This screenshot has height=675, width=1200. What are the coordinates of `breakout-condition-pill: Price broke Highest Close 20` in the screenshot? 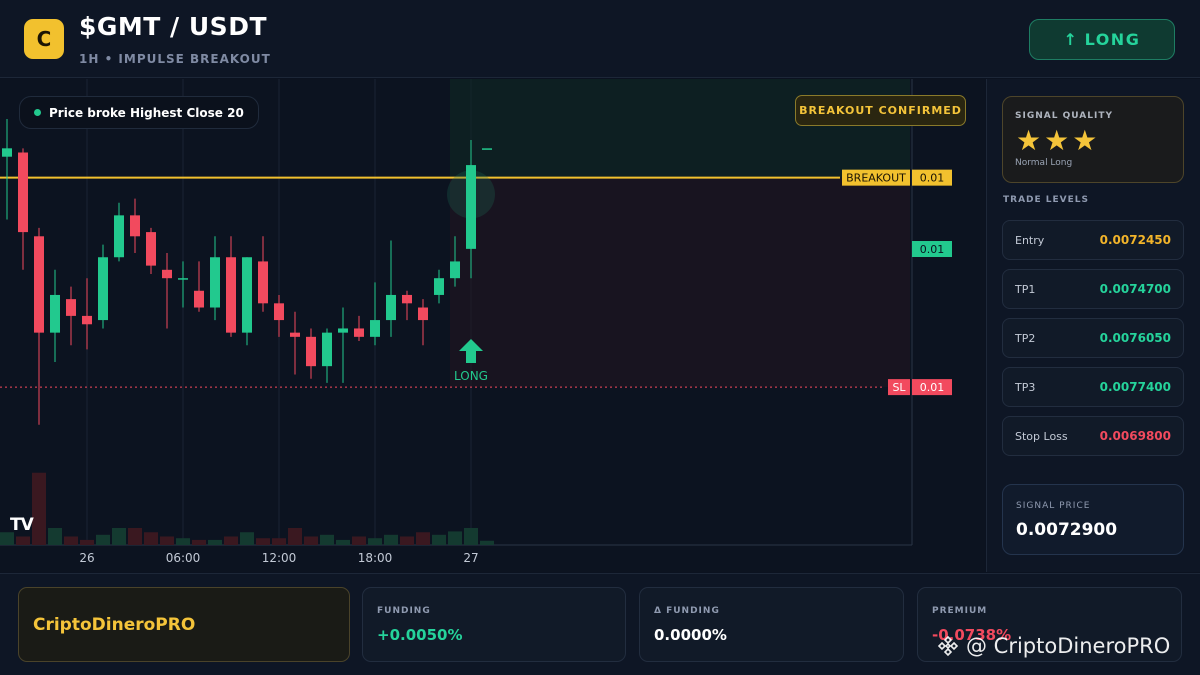 It's located at (139, 112).